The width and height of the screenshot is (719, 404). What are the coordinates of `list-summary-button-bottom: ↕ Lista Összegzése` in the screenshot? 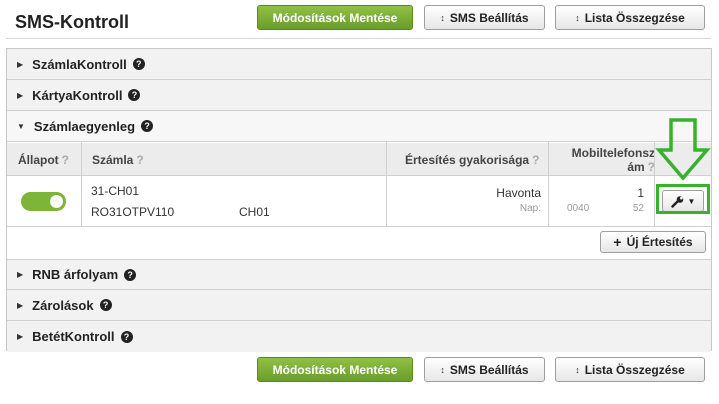 It's located at (630, 369).